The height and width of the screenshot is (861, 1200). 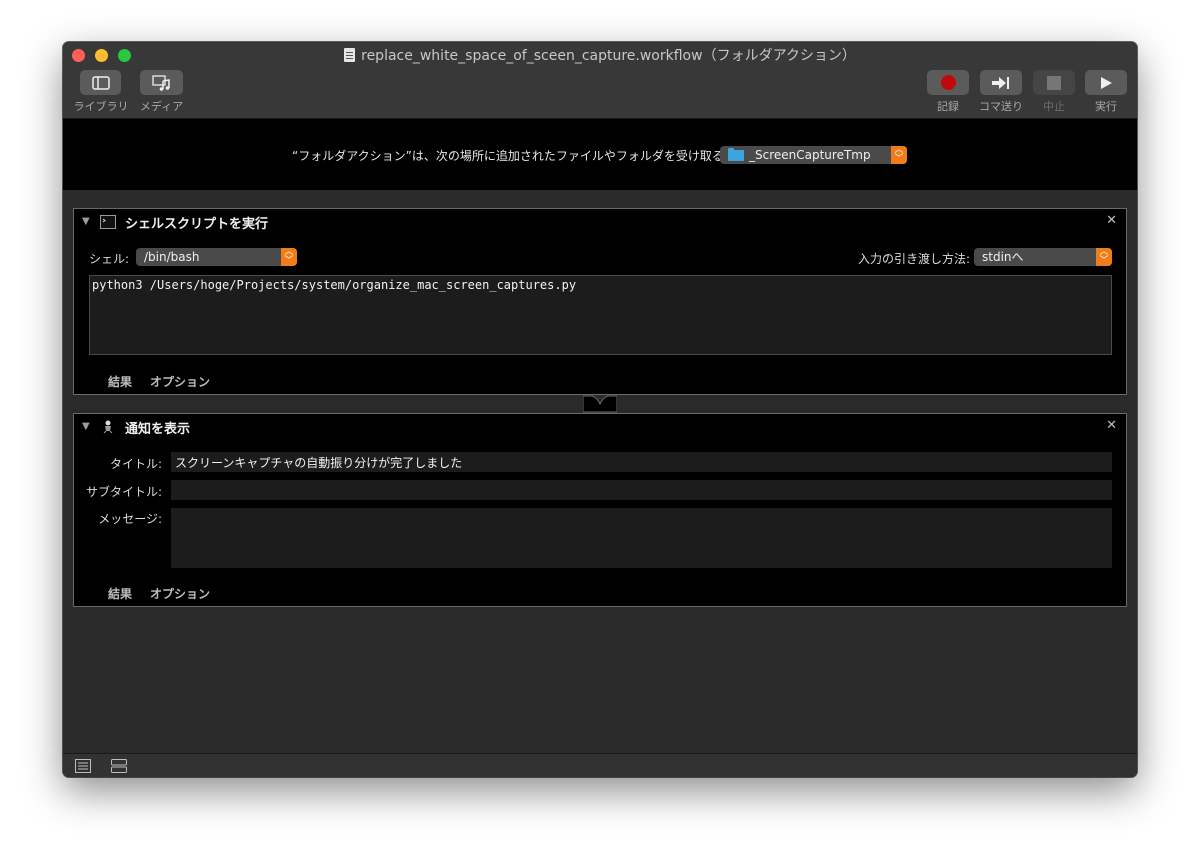 What do you see at coordinates (641, 490) in the screenshot?
I see `subtitle-field` at bounding box center [641, 490].